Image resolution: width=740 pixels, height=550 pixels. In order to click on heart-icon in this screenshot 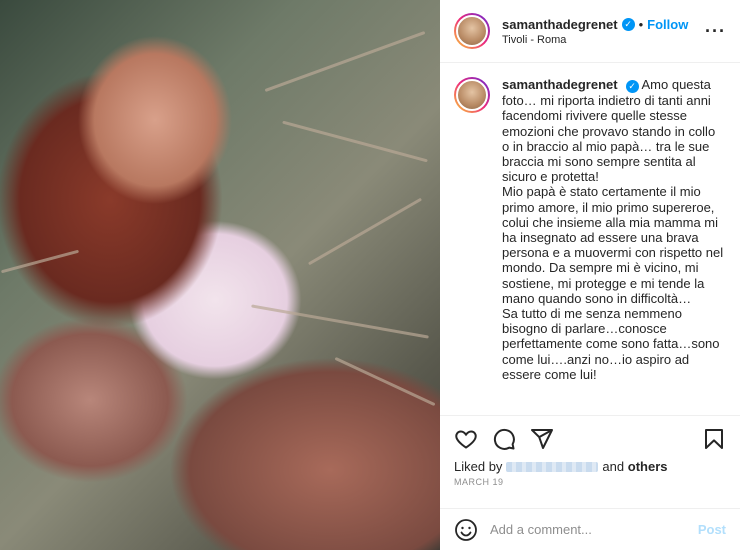, I will do `click(466, 439)`.